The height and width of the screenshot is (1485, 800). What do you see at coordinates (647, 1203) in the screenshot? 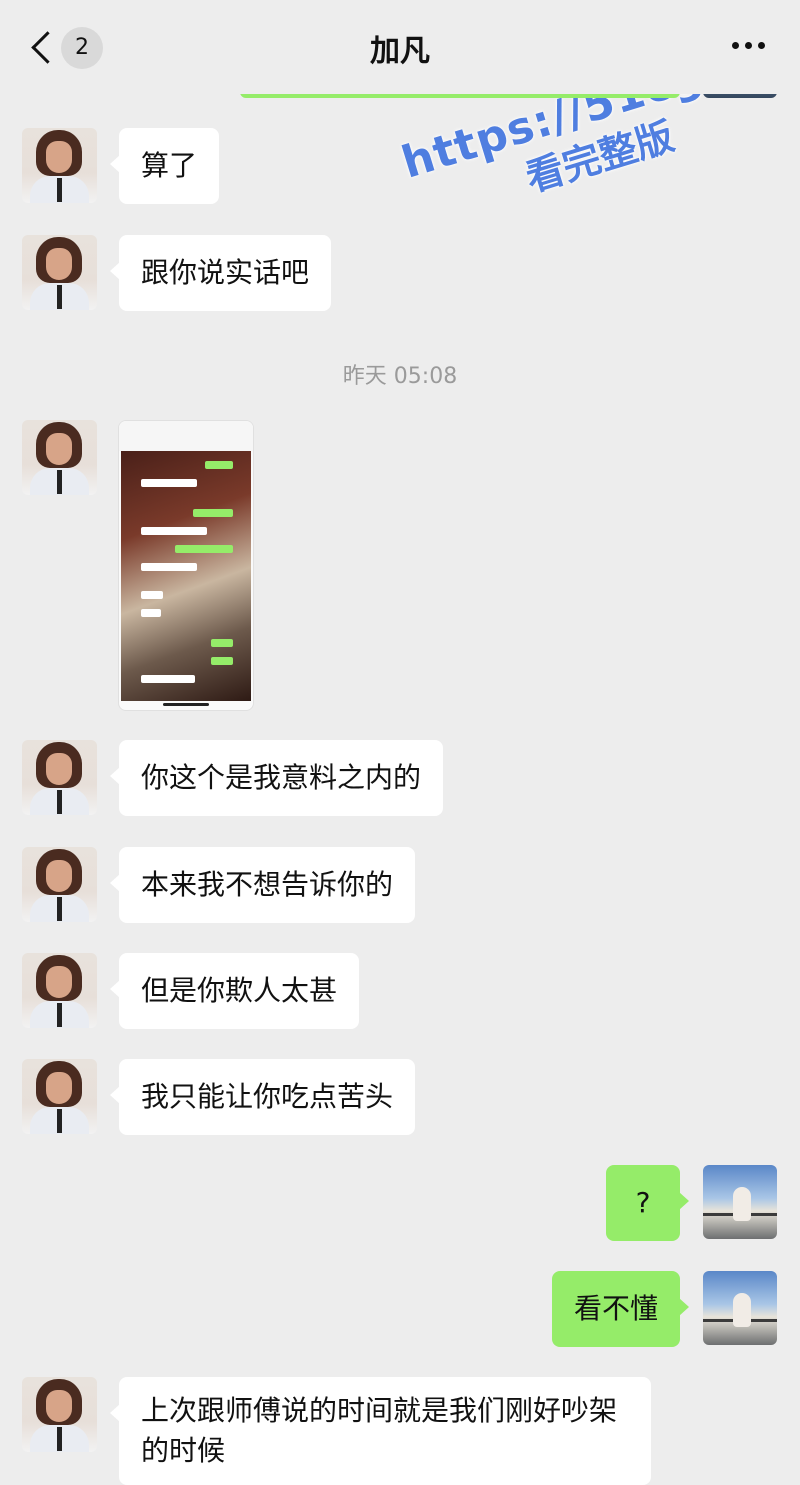
I see `my-message-bubble: ?` at bounding box center [647, 1203].